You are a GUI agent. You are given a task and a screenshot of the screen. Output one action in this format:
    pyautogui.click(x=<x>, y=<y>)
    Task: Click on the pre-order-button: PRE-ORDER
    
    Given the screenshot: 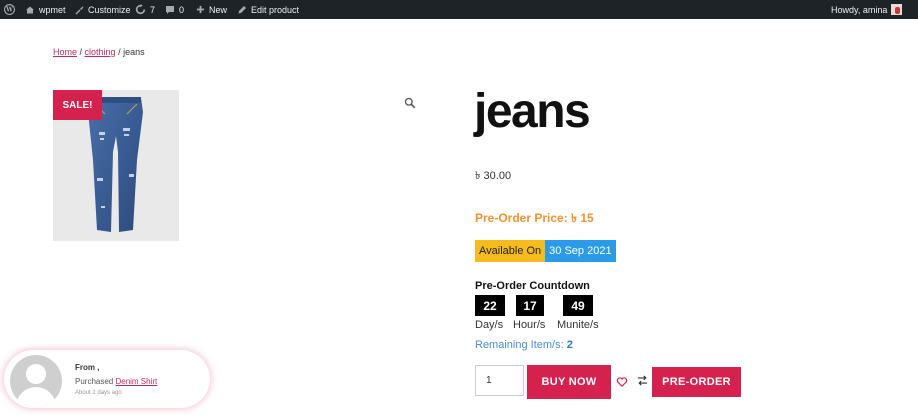 What is the action you would take?
    pyautogui.click(x=696, y=382)
    